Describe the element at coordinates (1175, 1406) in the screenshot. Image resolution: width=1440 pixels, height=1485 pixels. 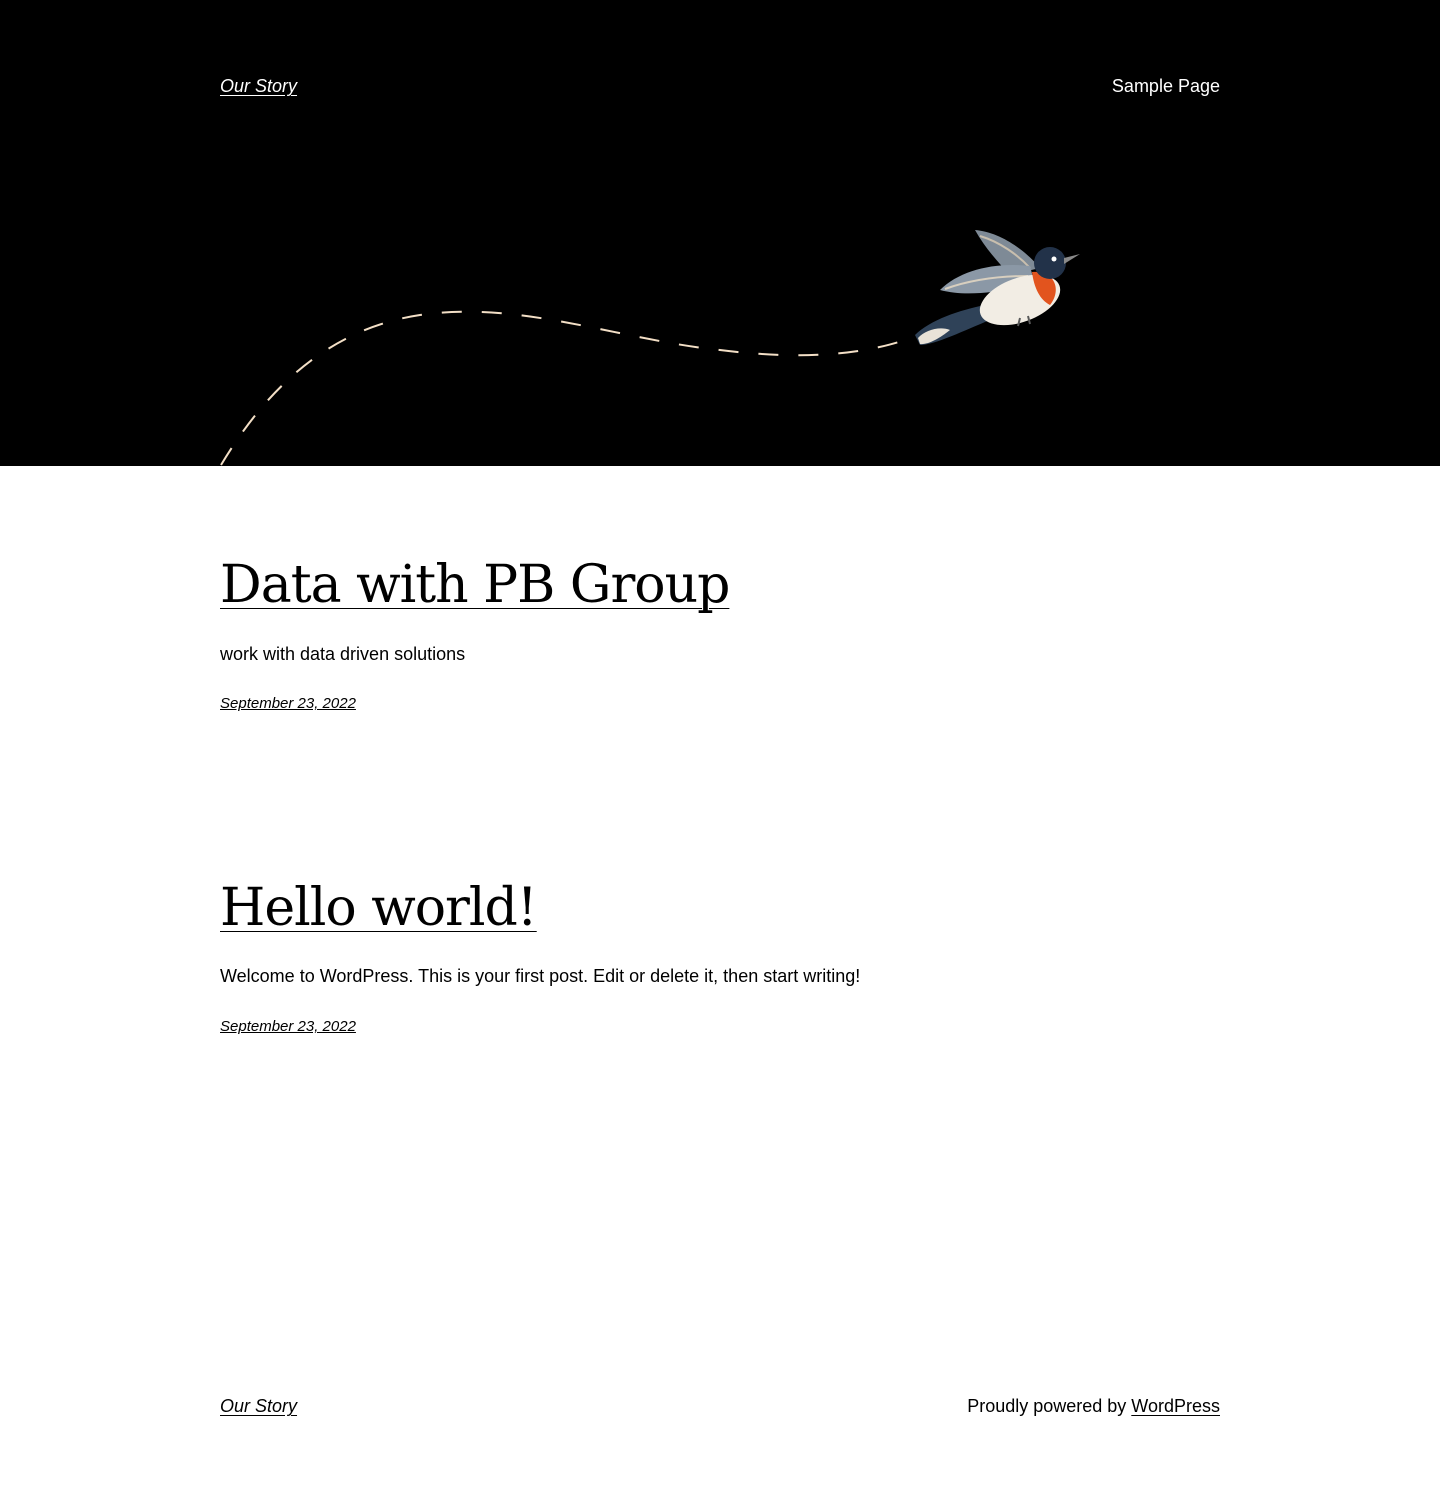
I see `wordpress-link: WordPress` at that location.